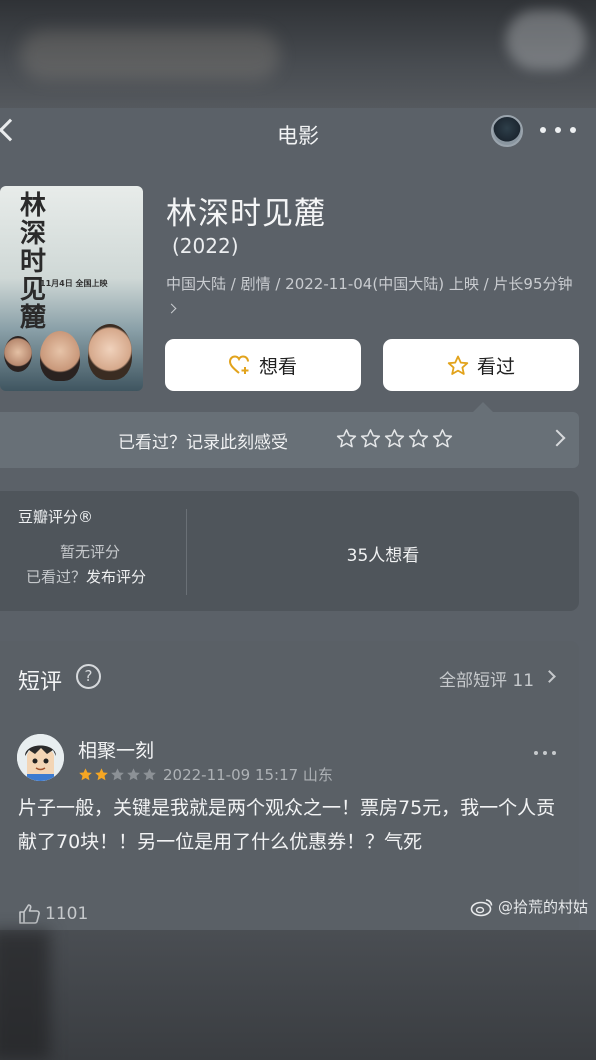 This screenshot has width=596, height=1060. I want to click on heart-plus-icon, so click(239, 365).